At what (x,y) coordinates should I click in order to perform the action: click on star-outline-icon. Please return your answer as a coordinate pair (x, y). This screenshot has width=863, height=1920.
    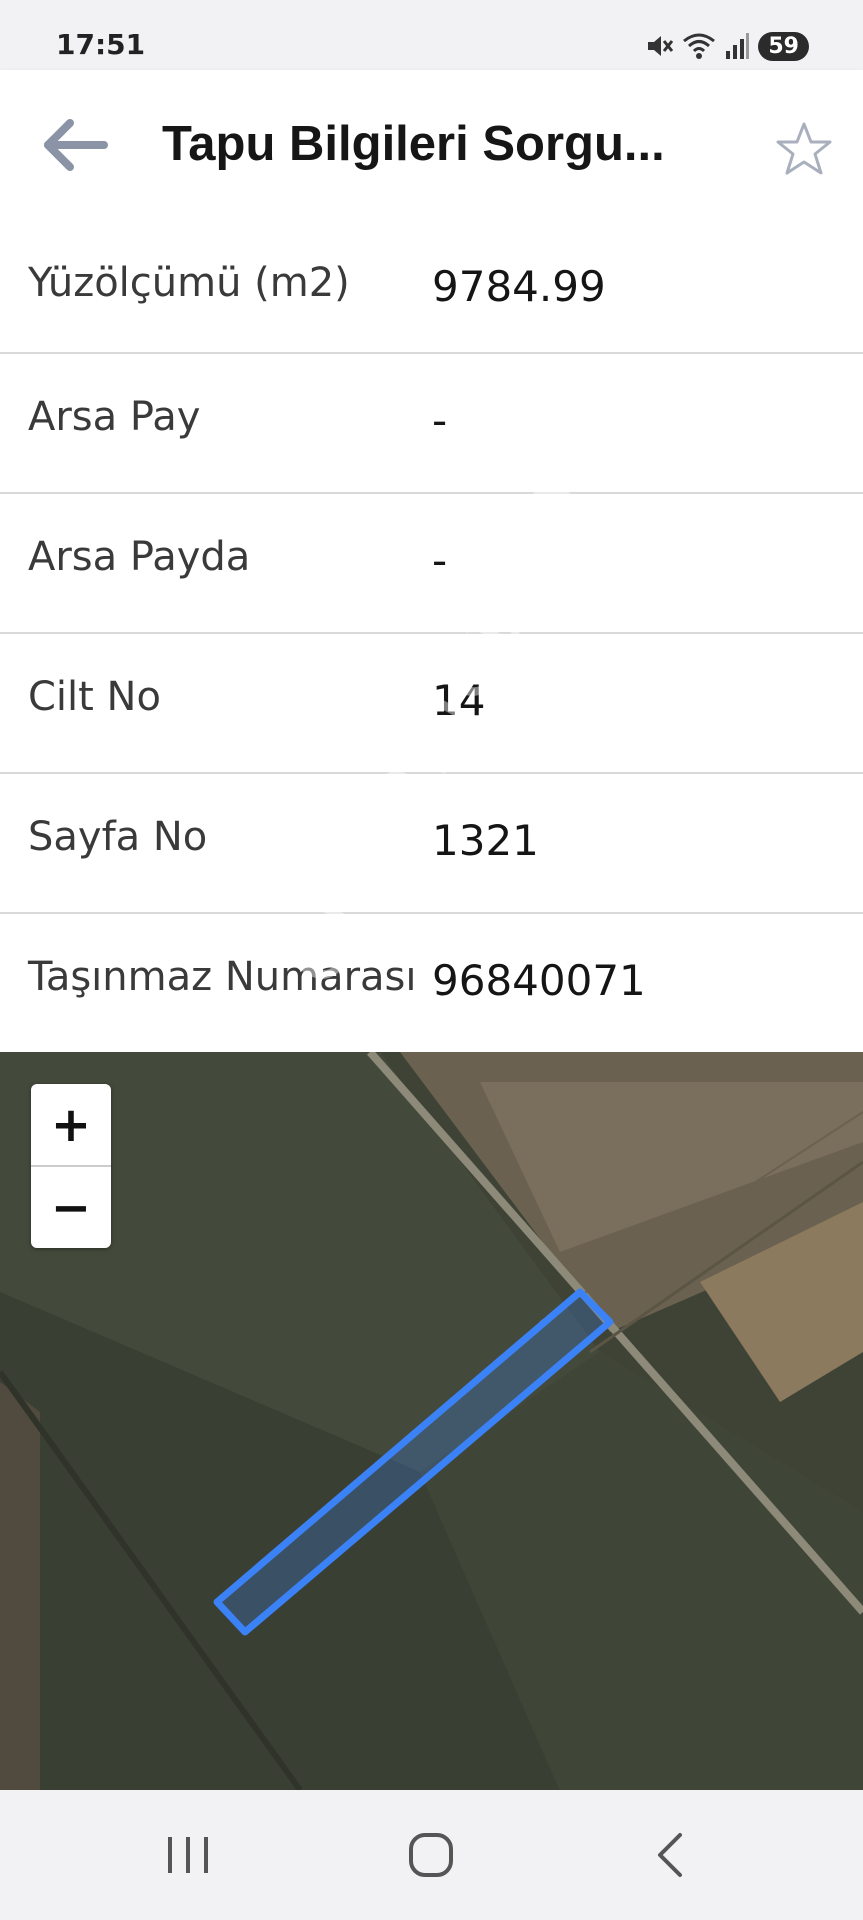
    Looking at the image, I should click on (804, 148).